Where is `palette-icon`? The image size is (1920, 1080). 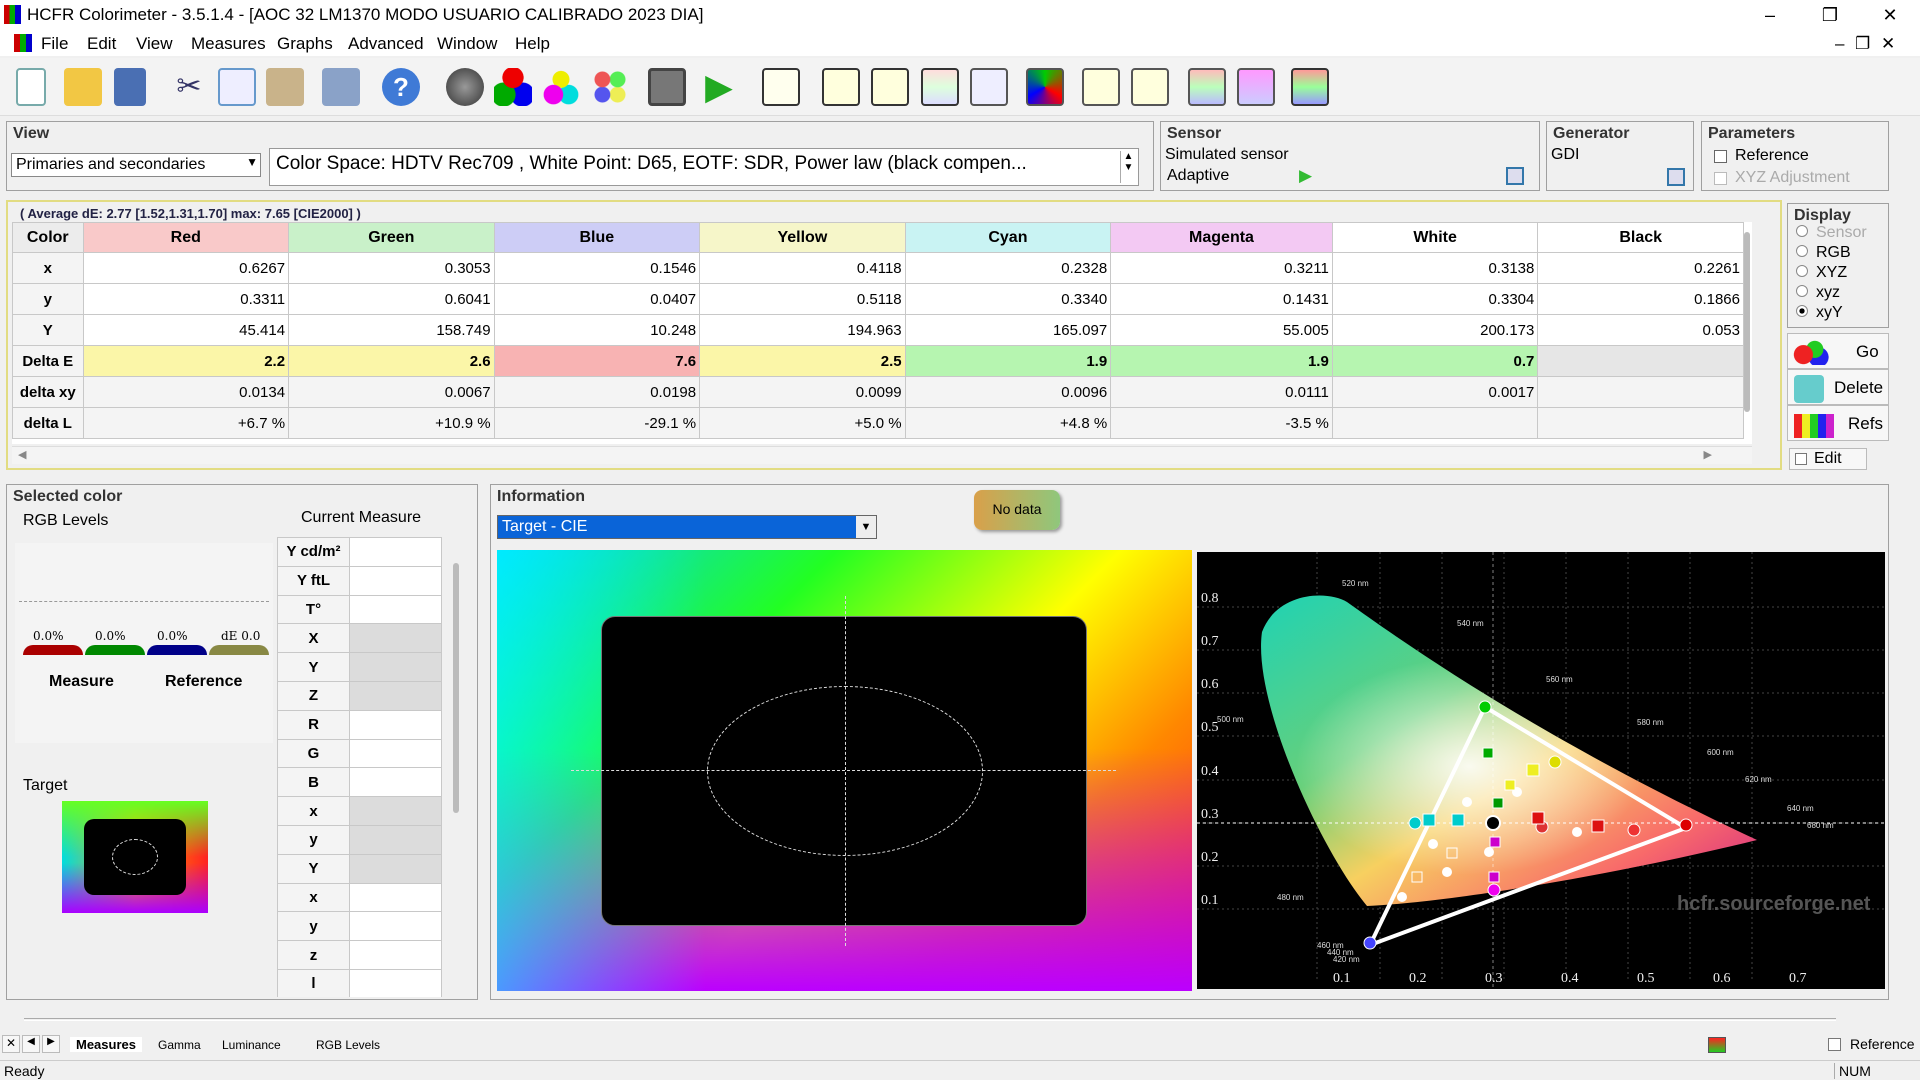 palette-icon is located at coordinates (610, 87).